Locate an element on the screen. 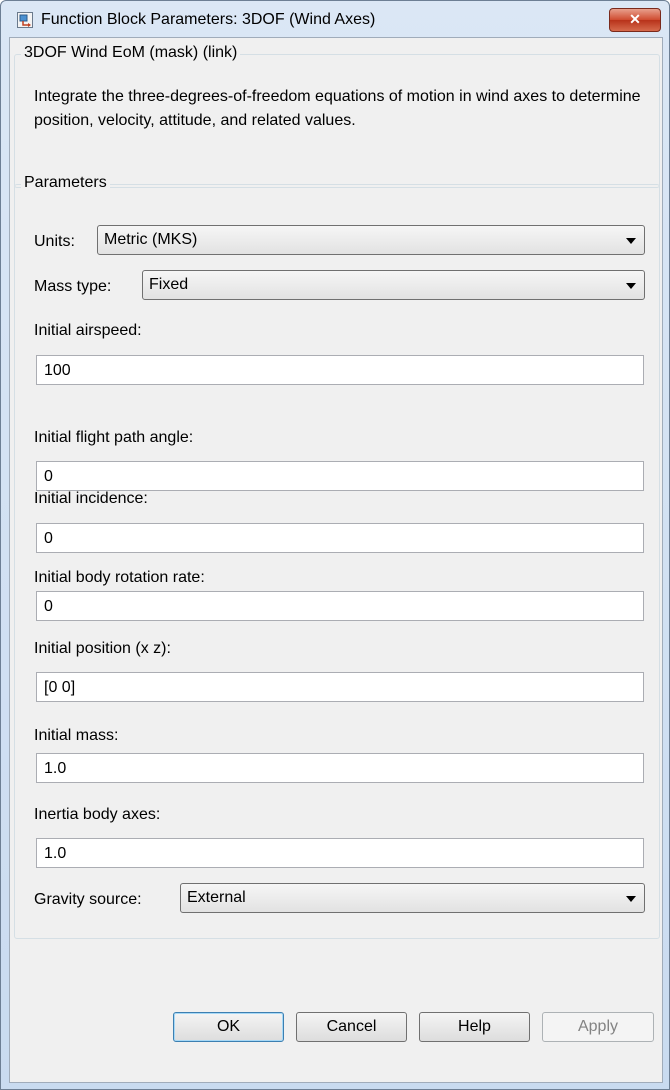 This screenshot has width=670, height=1090. initial-flight-path-angle-label: Initial flight path angle: is located at coordinates (114, 437).